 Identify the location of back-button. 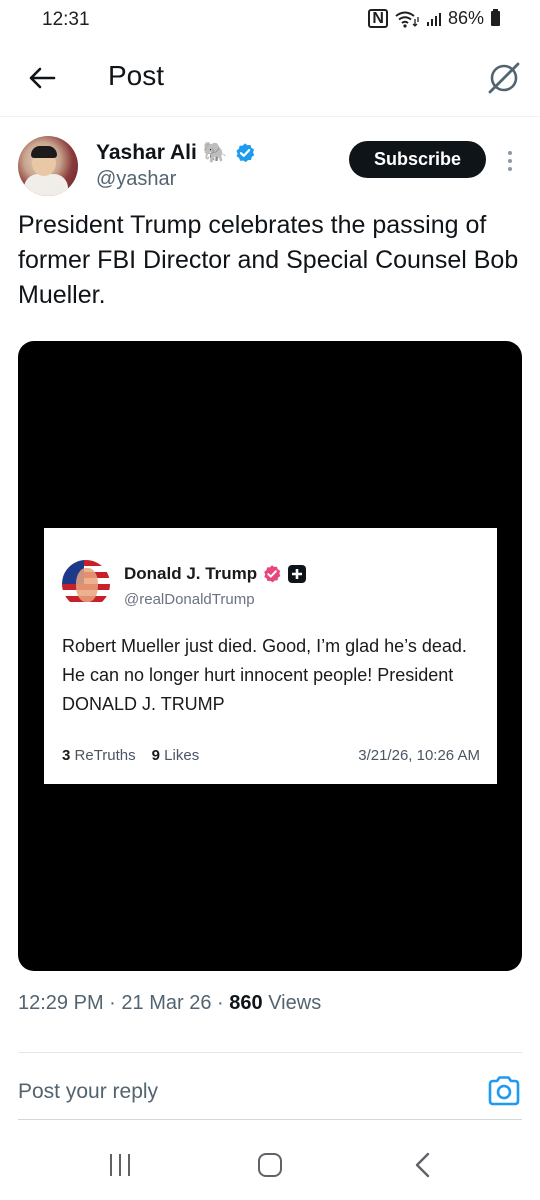
(42, 78).